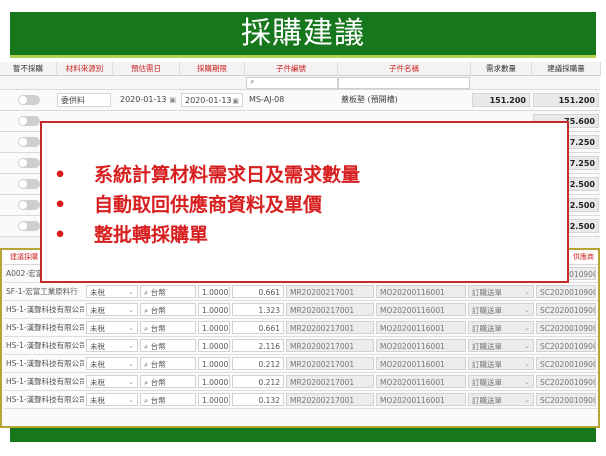 Image resolution: width=606 pixels, height=456 pixels. Describe the element at coordinates (146, 69) in the screenshot. I see `col-header-need-date: 預估需日` at that location.